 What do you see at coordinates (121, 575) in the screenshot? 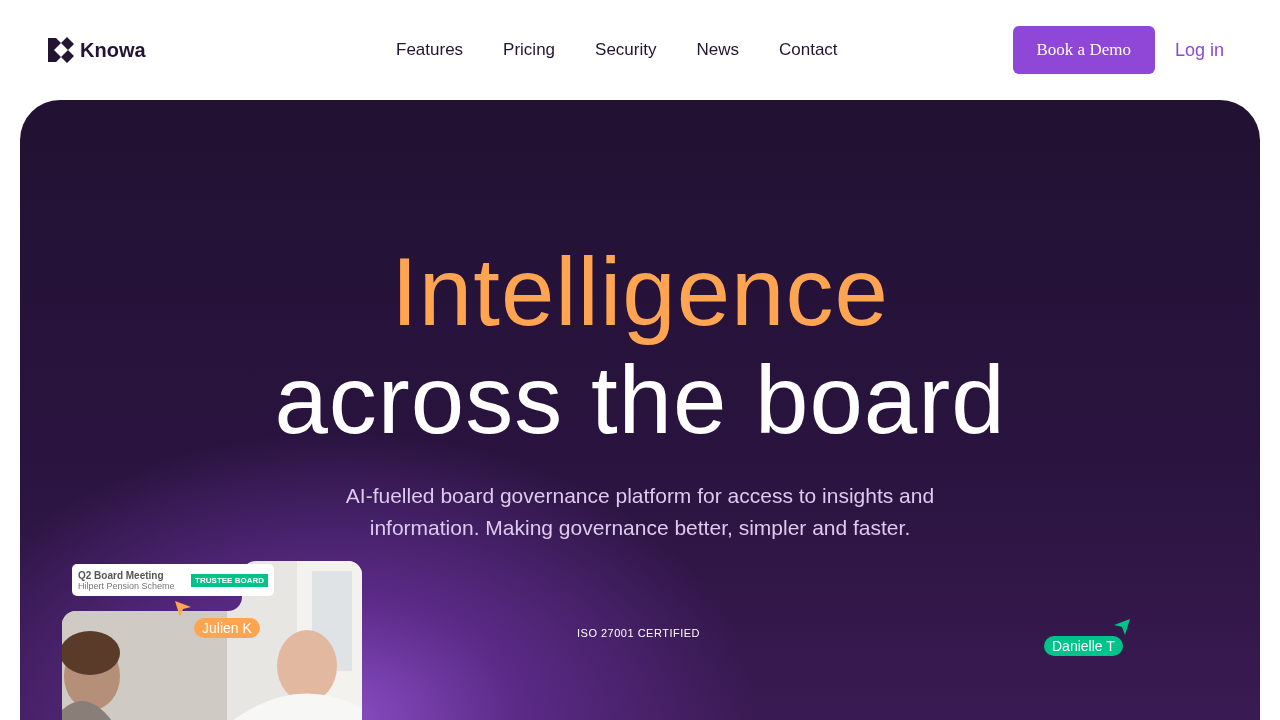
I see `meeting-title: Q2 Board Meeting` at bounding box center [121, 575].